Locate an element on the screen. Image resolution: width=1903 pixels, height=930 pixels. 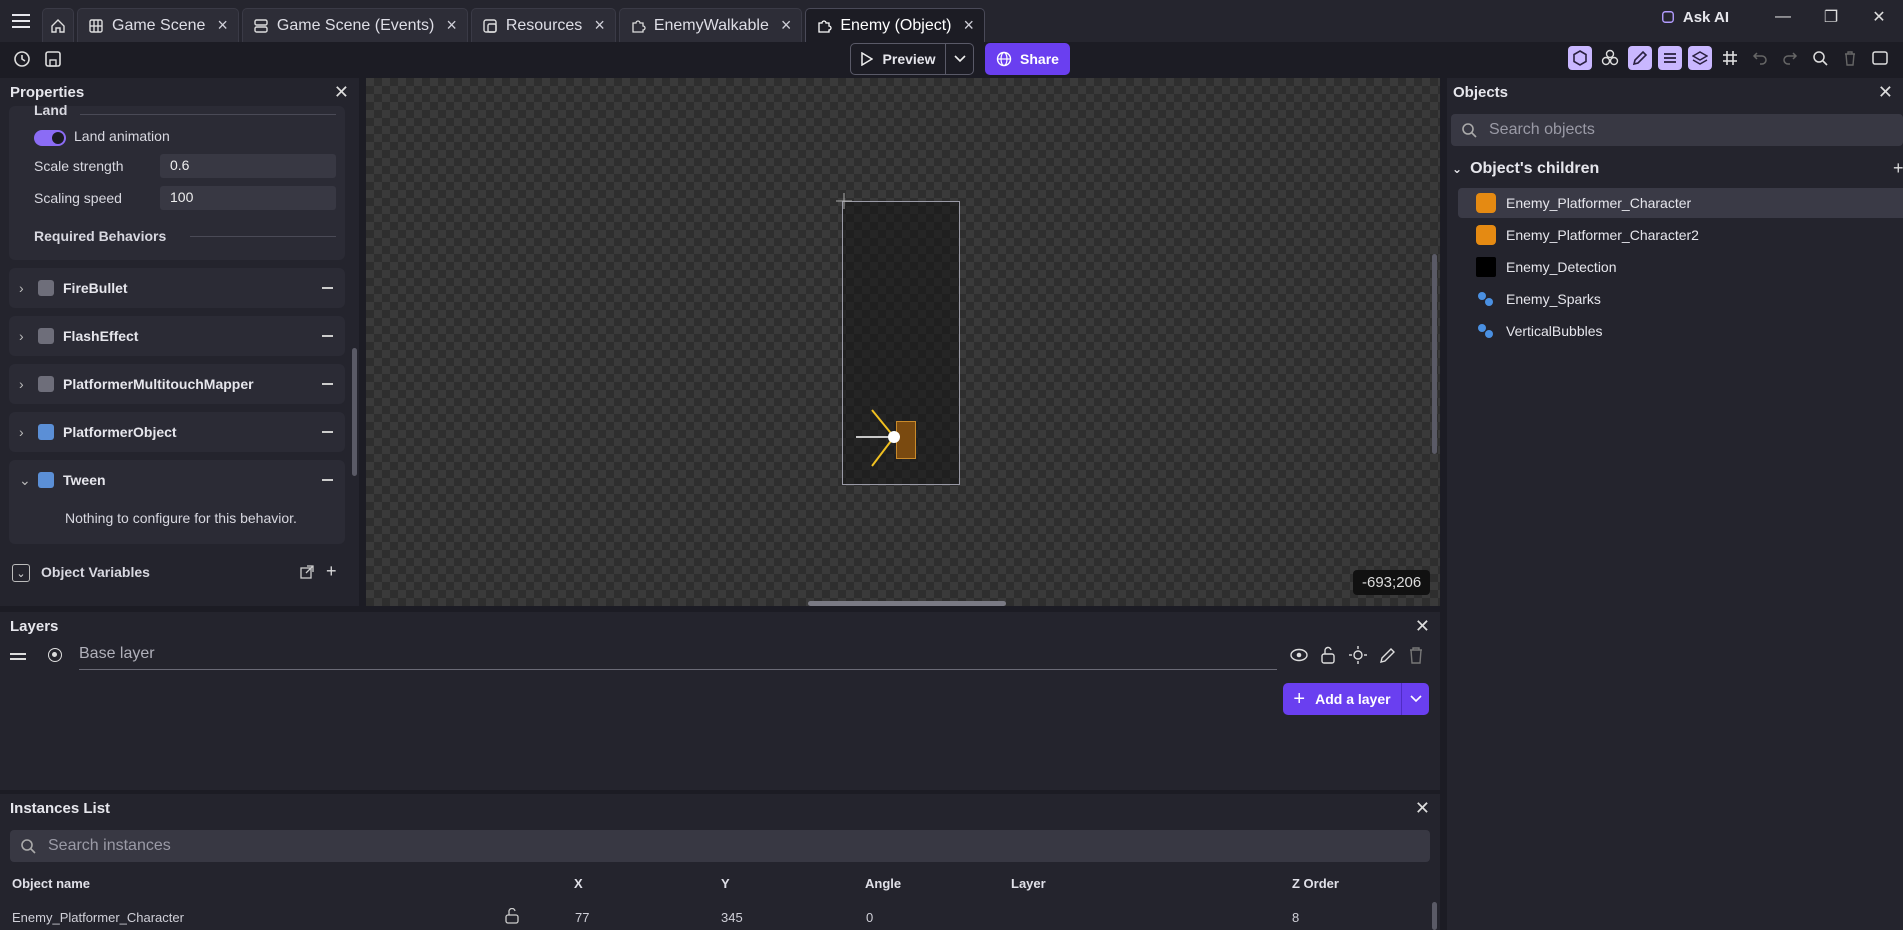
add-layer-button: + Add a layer is located at coordinates (1342, 699).